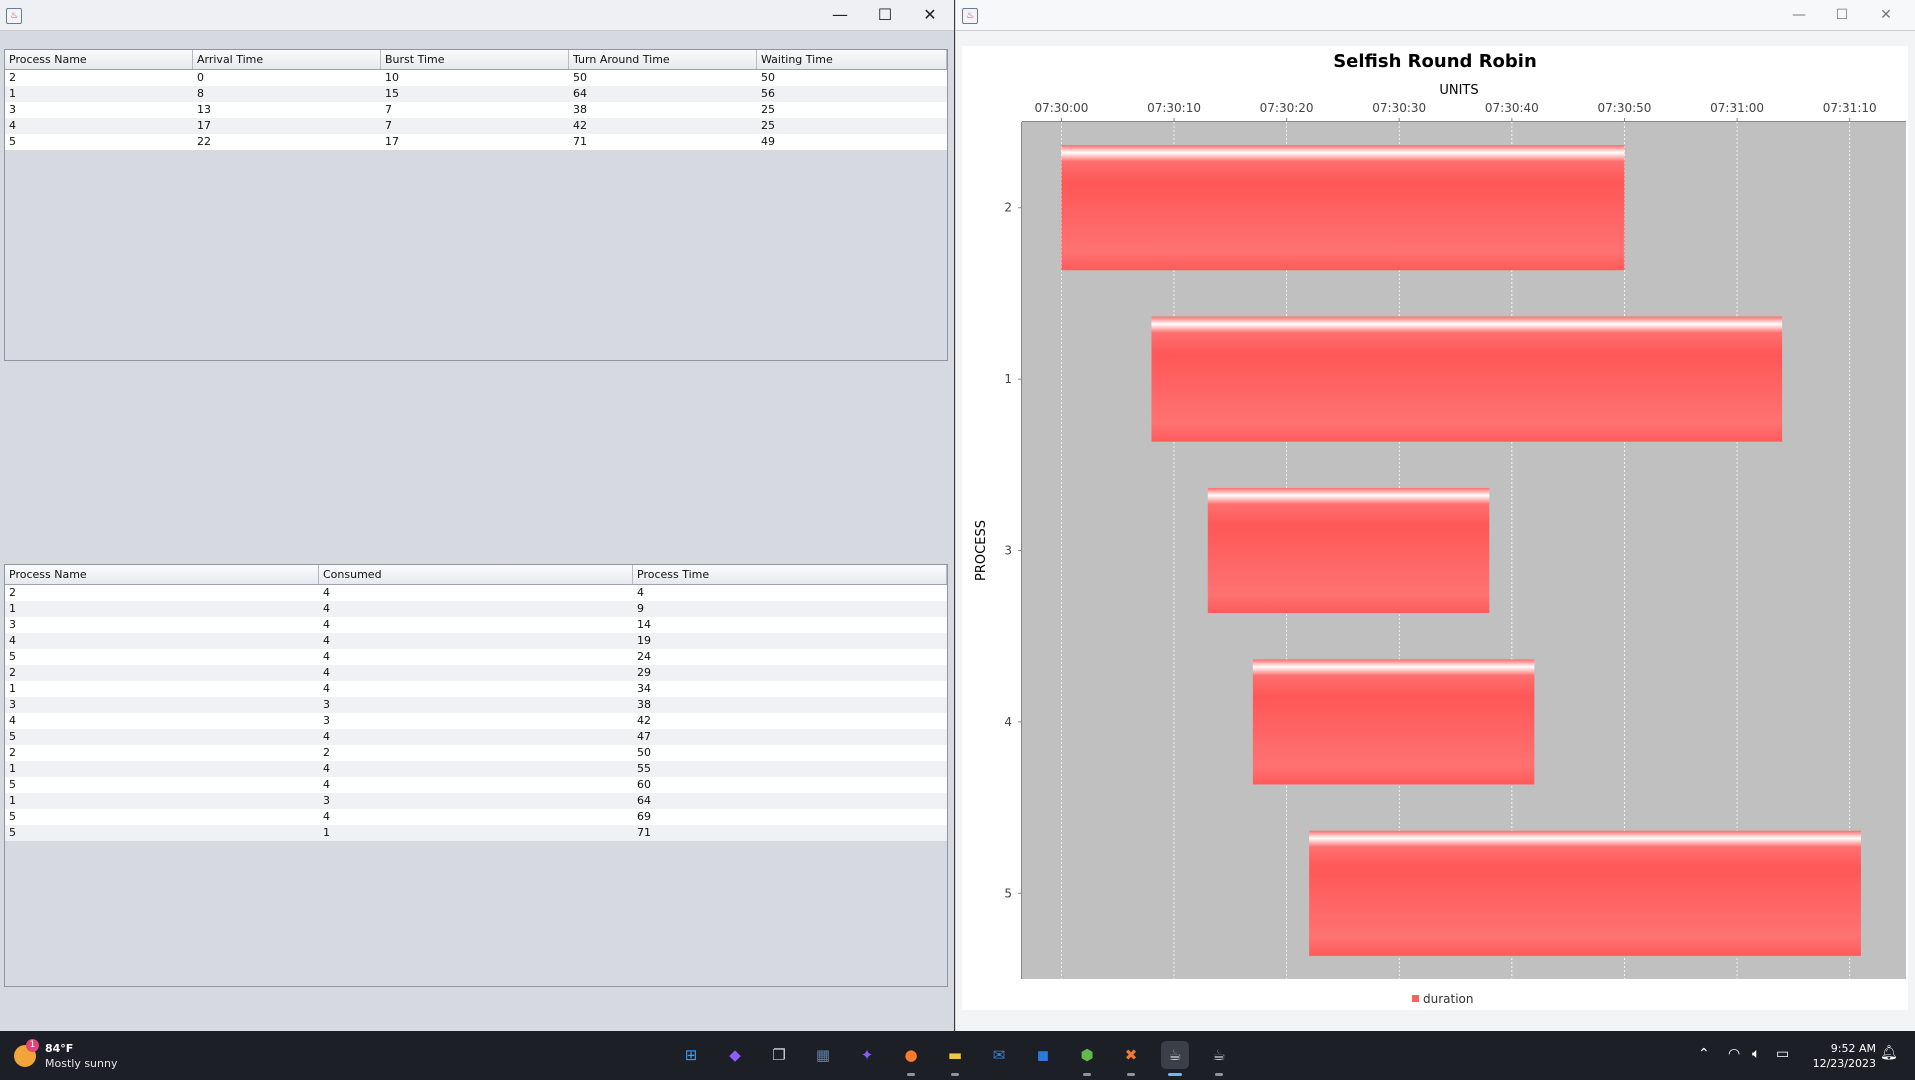 The height and width of the screenshot is (1080, 1915). Describe the element at coordinates (691, 1055) in the screenshot. I see `start-icon: ⊞` at that location.